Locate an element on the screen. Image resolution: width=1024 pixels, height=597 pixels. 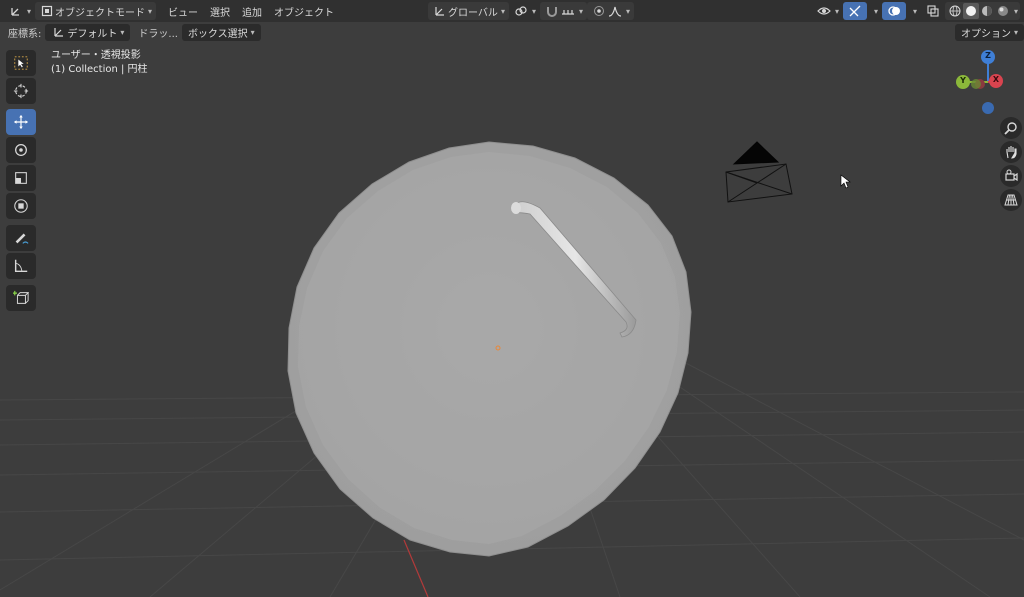
xray-toggle is located at coordinates (933, 11).